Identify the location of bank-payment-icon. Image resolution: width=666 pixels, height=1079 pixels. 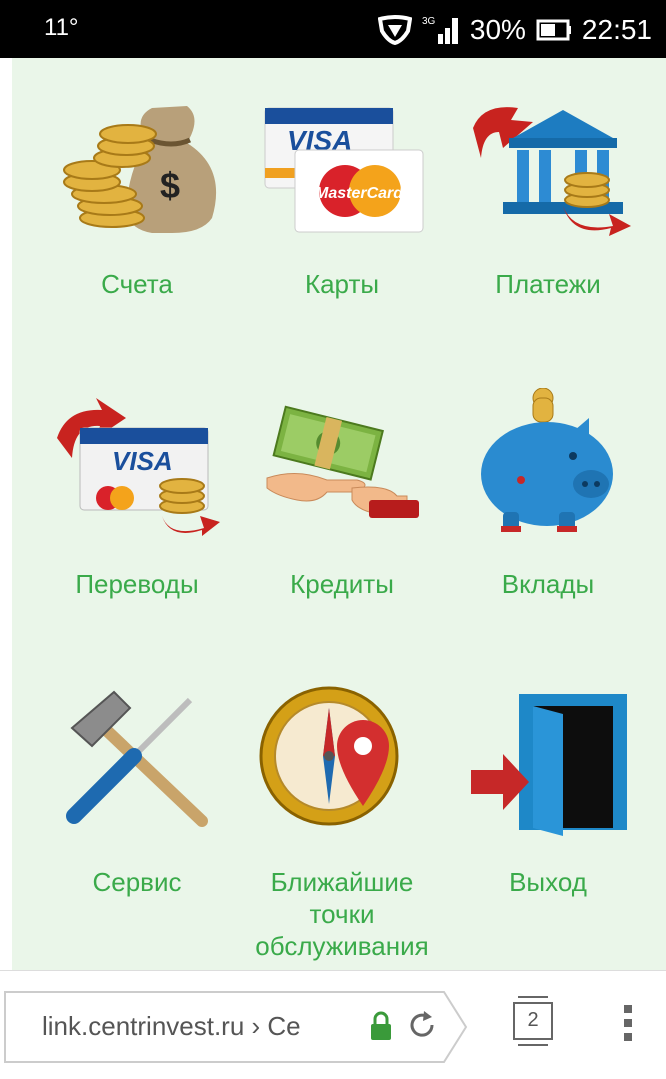
(552, 171).